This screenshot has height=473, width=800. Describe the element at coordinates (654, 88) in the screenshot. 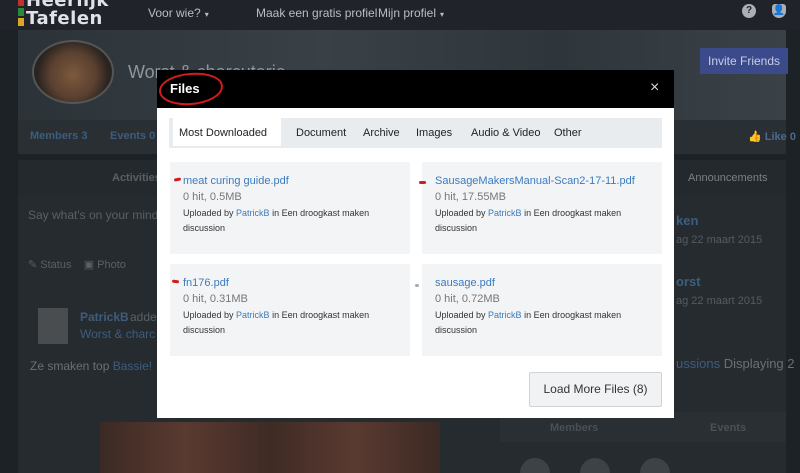

I see `close-icon: ×` at that location.